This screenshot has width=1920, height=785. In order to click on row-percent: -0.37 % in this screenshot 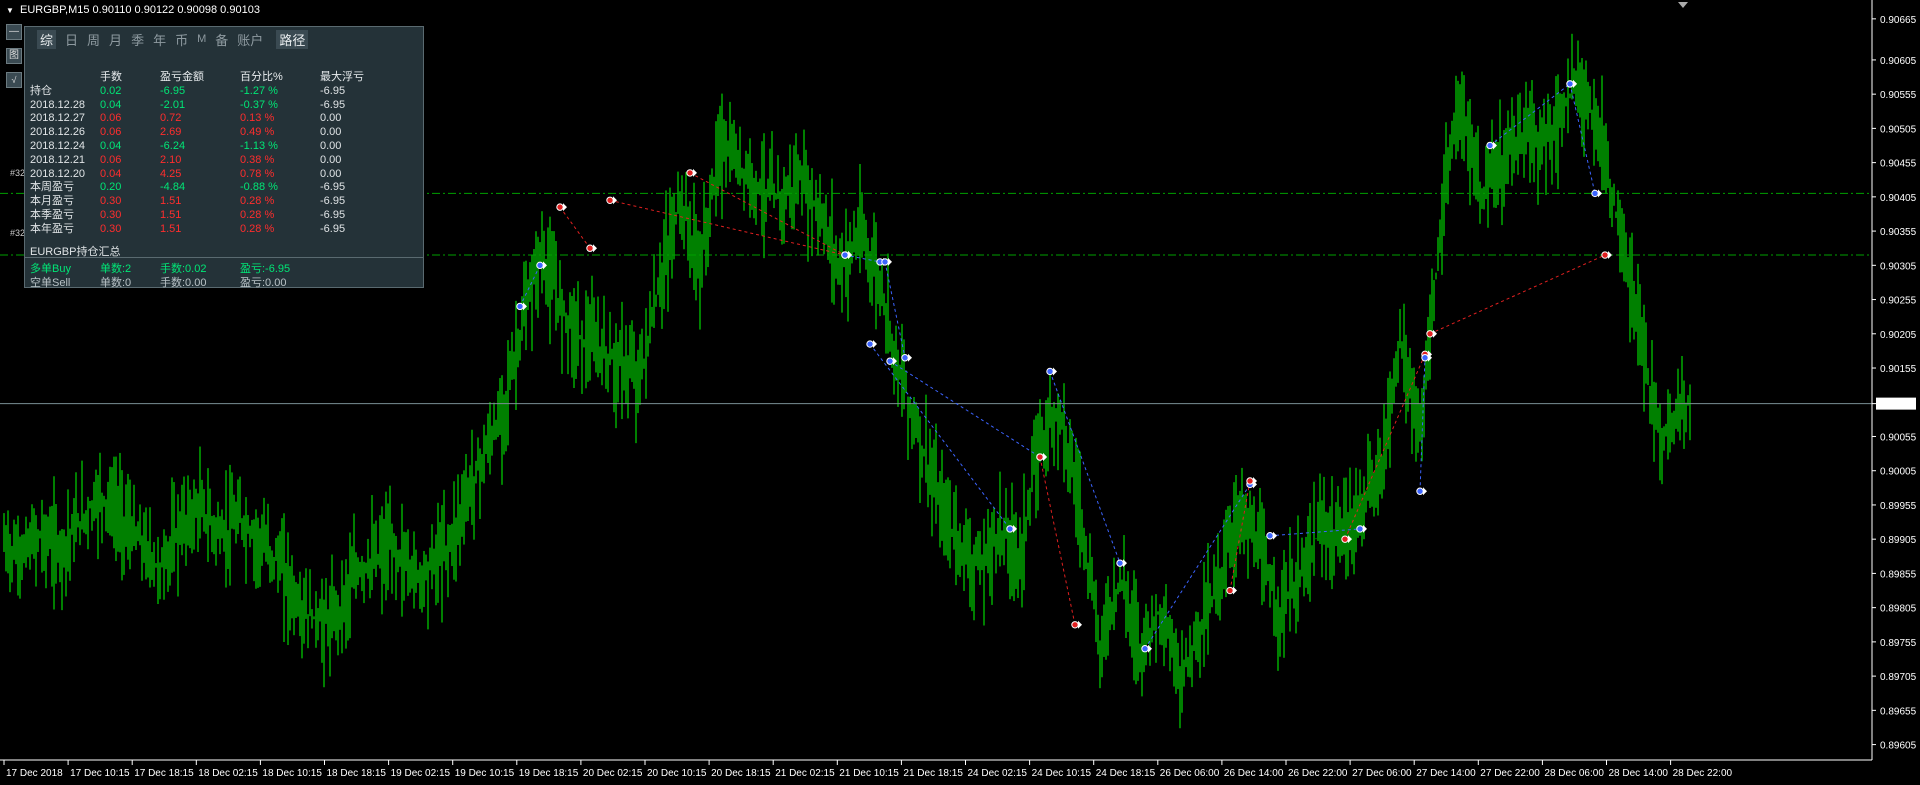, I will do `click(259, 104)`.